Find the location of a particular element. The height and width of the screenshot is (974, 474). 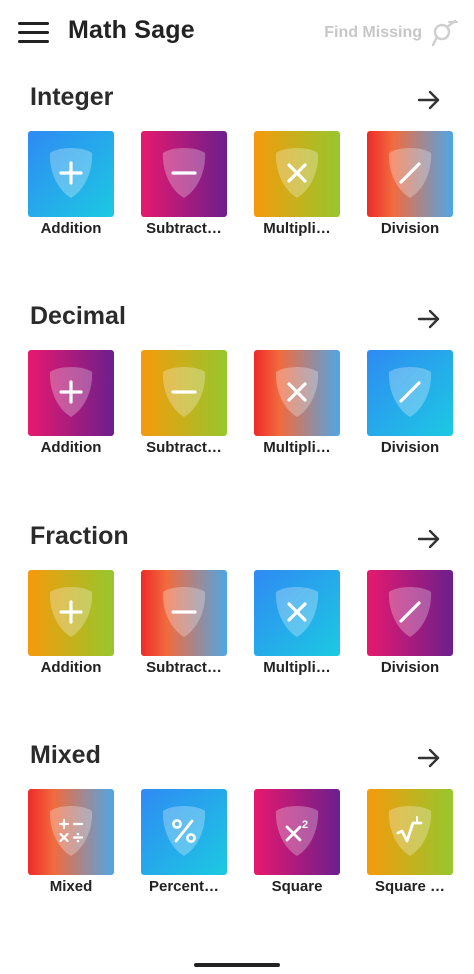

mixed-operators-icon is located at coordinates (71, 831).